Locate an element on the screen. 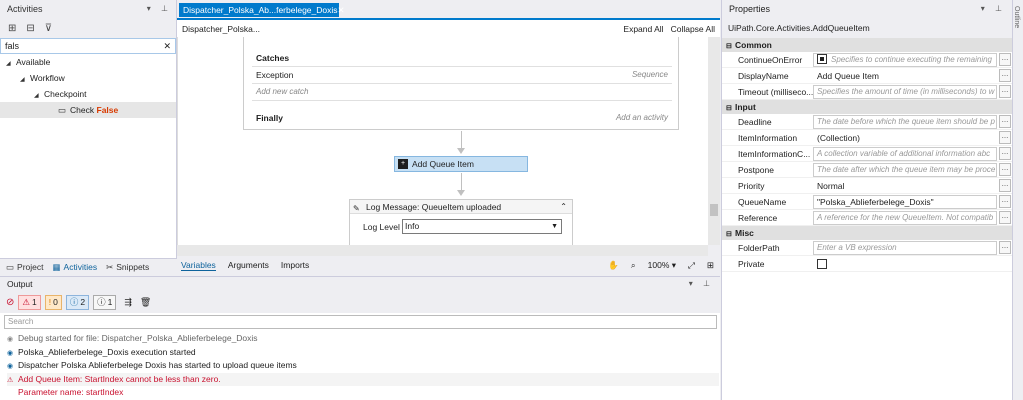 The width and height of the screenshot is (1023, 400). add-activity-placeholder: Add an activity is located at coordinates (642, 117).